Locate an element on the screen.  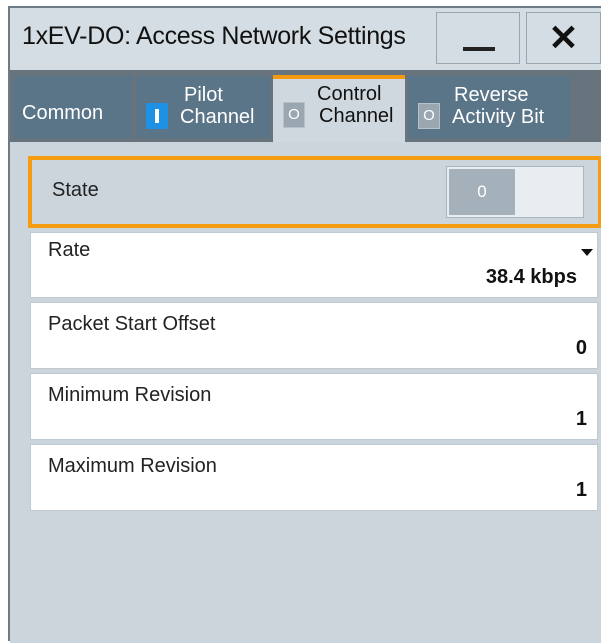
close-button: ✕ is located at coordinates (563, 38).